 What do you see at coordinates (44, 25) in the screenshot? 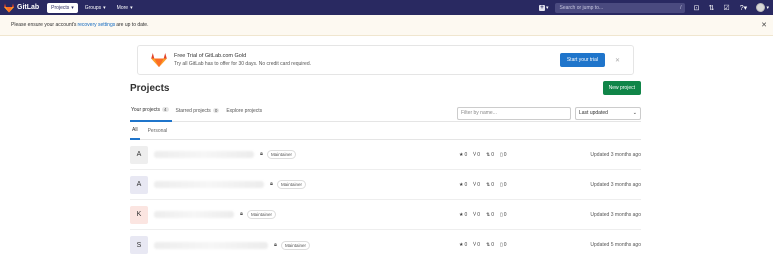
I see `alert-text-before: Please ensure your account's` at bounding box center [44, 25].